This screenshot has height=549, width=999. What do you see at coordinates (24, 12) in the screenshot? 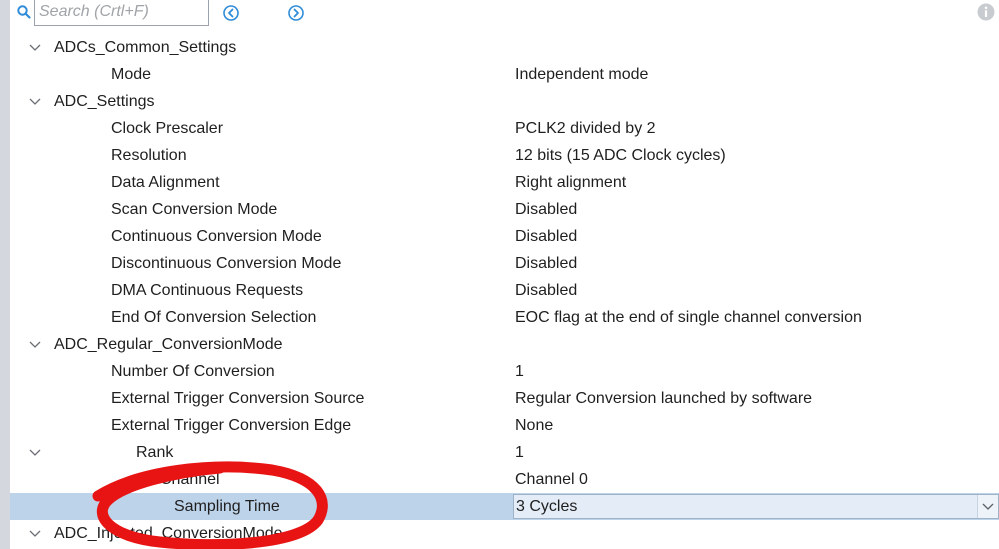
I see `search-icon` at bounding box center [24, 12].